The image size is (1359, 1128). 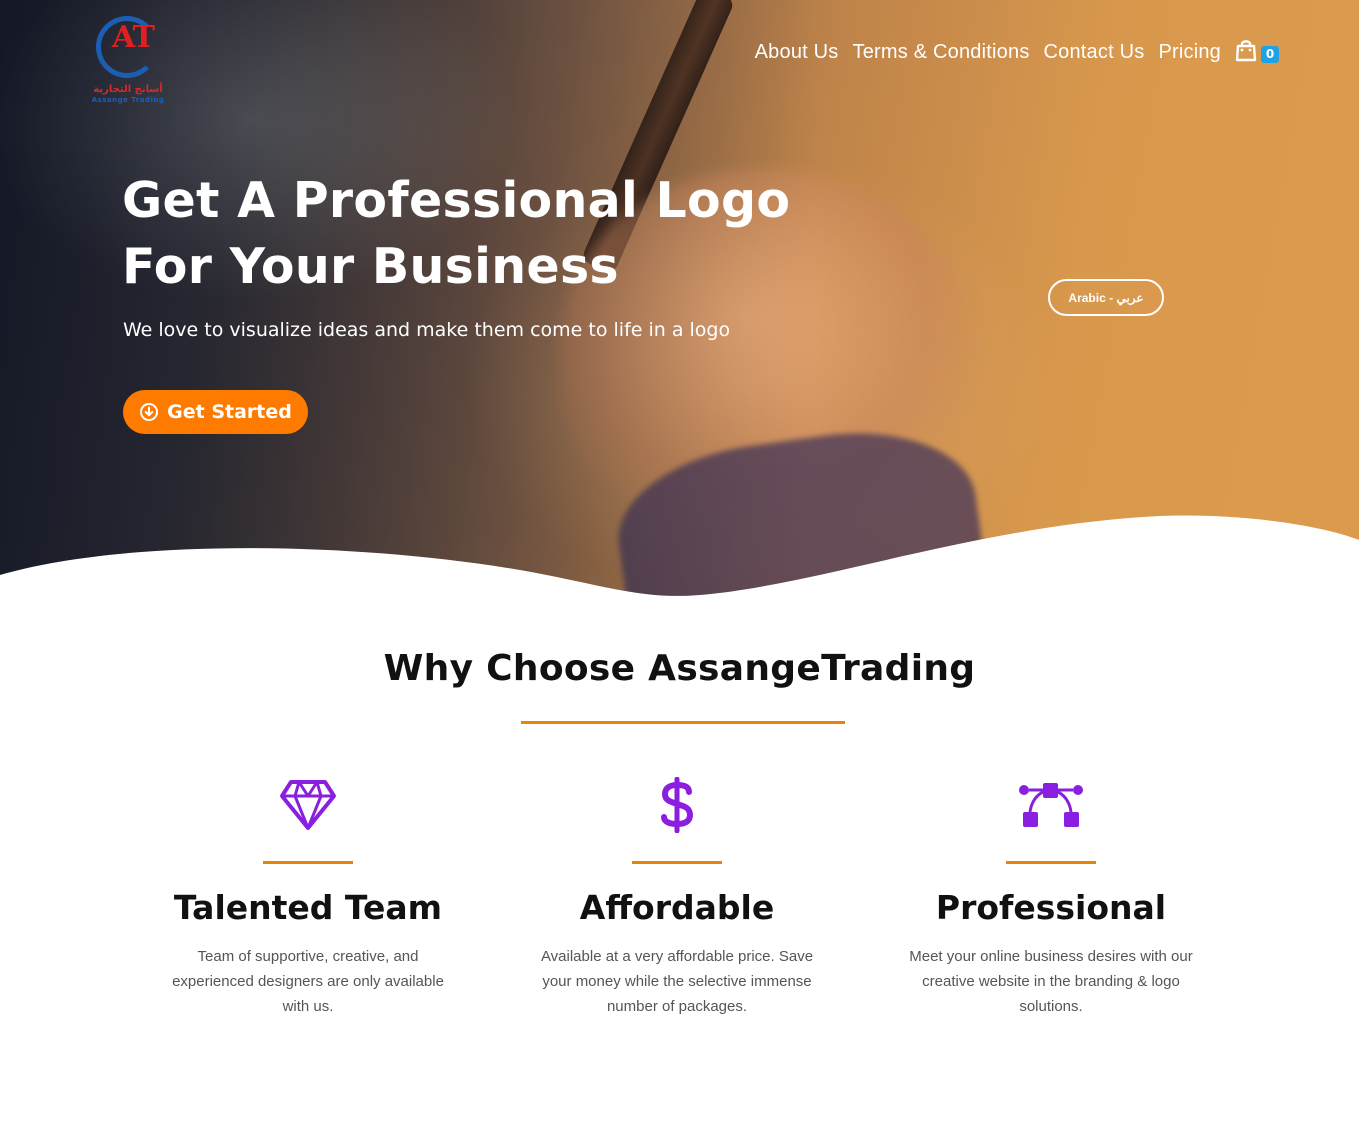 I want to click on hero-wave-divider, so click(x=679, y=557).